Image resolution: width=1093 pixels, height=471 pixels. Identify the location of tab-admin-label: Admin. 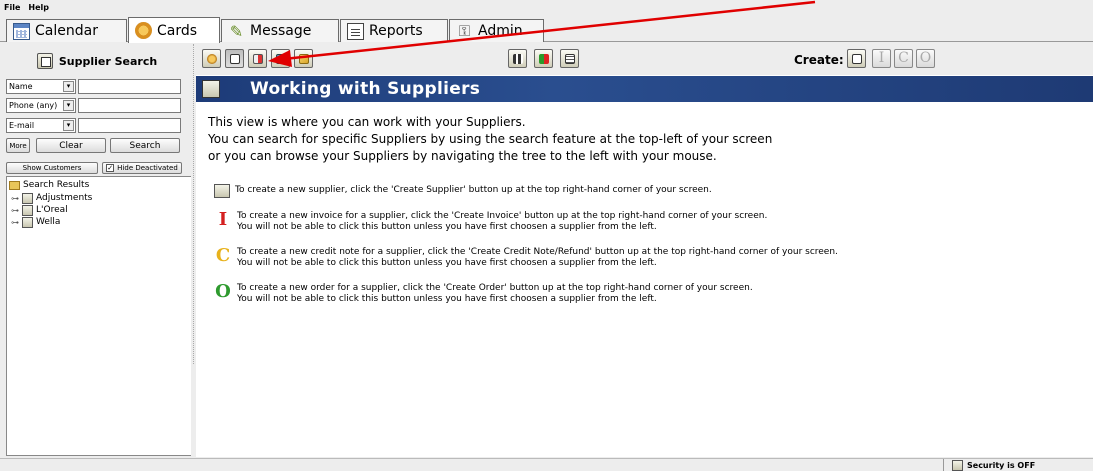
(500, 31).